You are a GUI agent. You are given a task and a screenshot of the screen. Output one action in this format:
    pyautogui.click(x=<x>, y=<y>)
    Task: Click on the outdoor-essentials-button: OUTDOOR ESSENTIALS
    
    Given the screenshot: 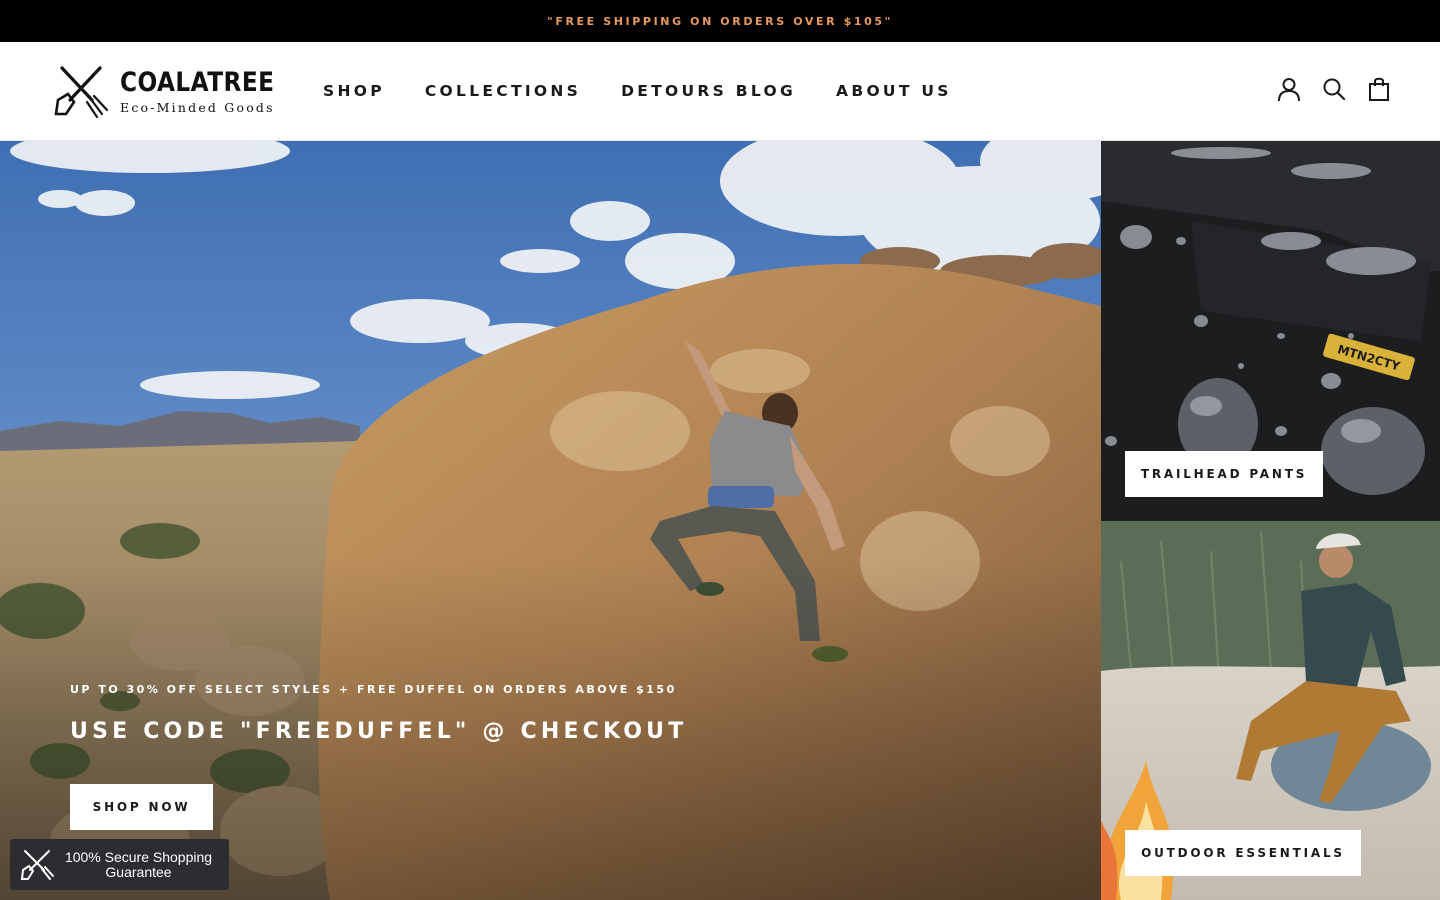 What is the action you would take?
    pyautogui.click(x=1243, y=853)
    